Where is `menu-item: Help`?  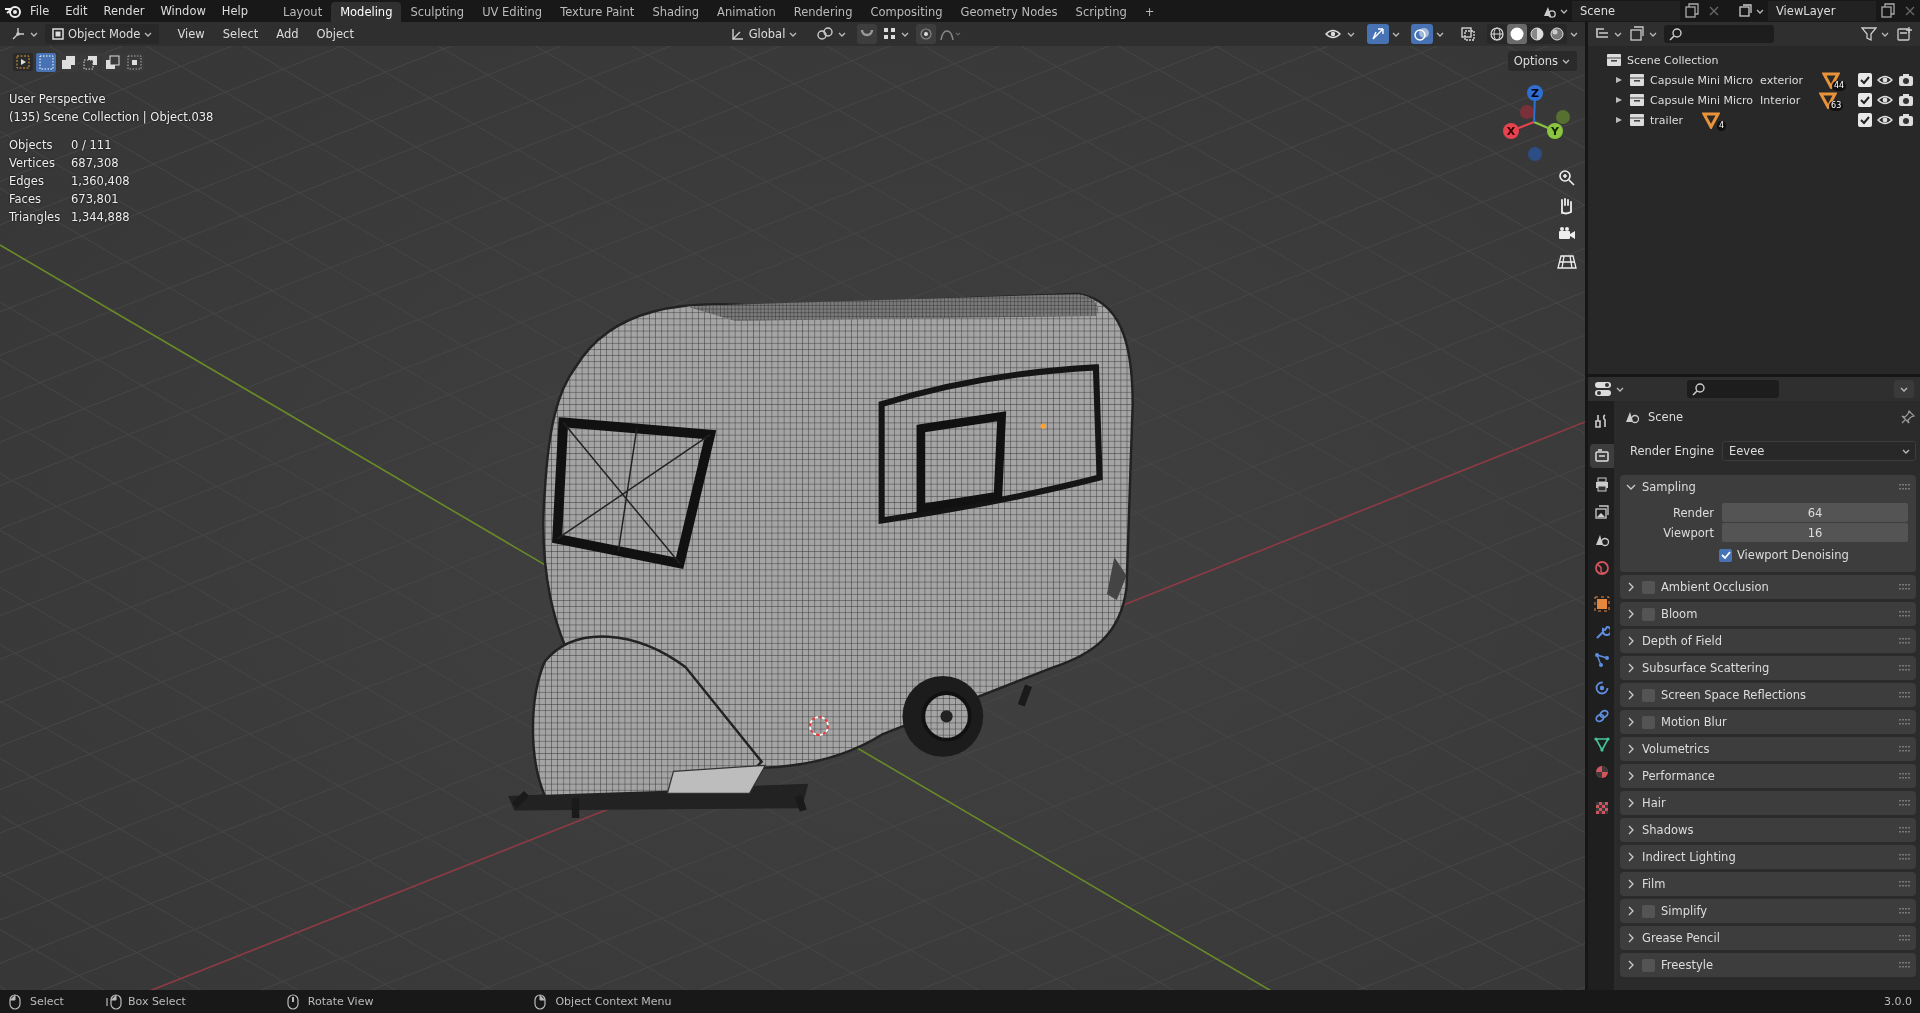 menu-item: Help is located at coordinates (235, 11).